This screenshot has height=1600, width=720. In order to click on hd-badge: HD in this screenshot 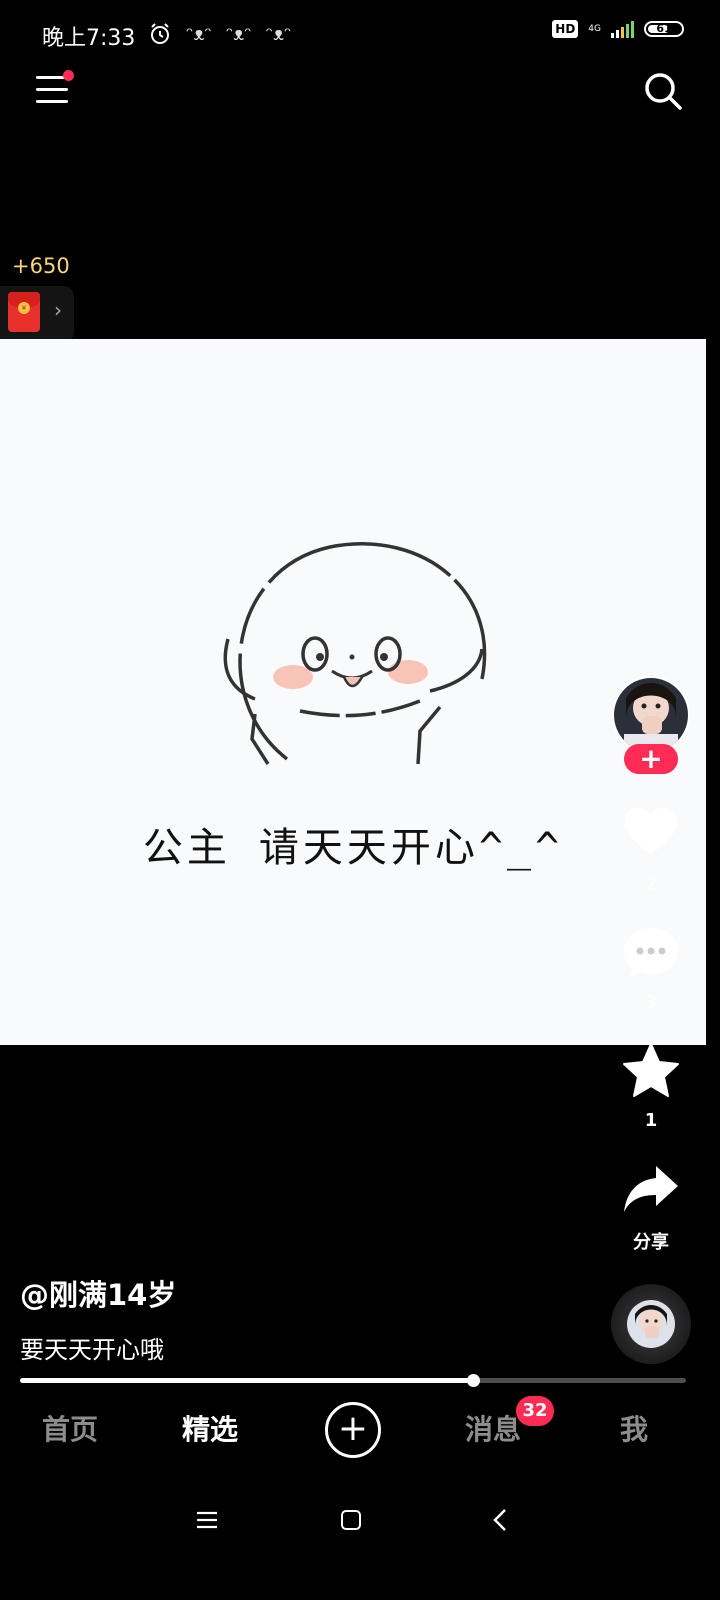, I will do `click(565, 29)`.